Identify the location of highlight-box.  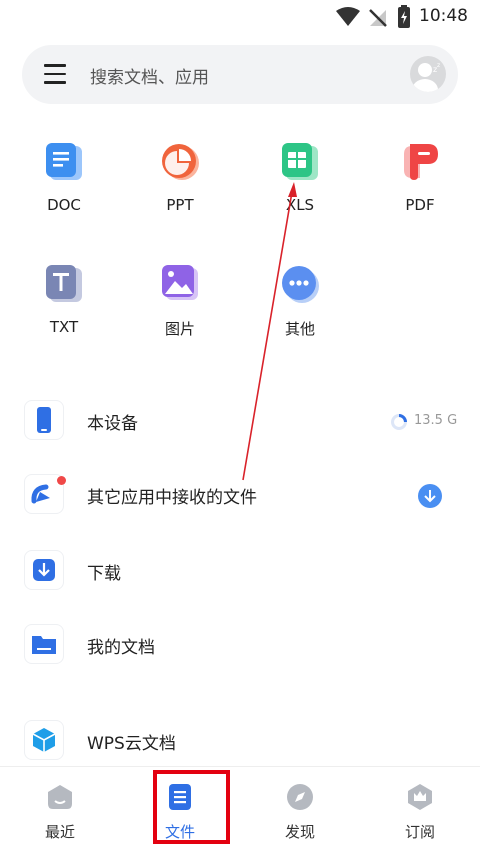
(191, 807).